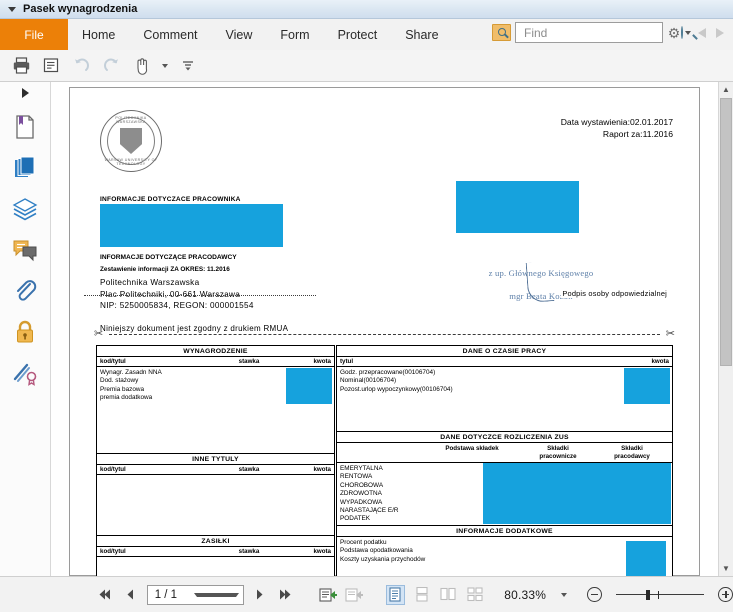 The image size is (733, 612). What do you see at coordinates (421, 595) in the screenshot?
I see `continuous-view-icon` at bounding box center [421, 595].